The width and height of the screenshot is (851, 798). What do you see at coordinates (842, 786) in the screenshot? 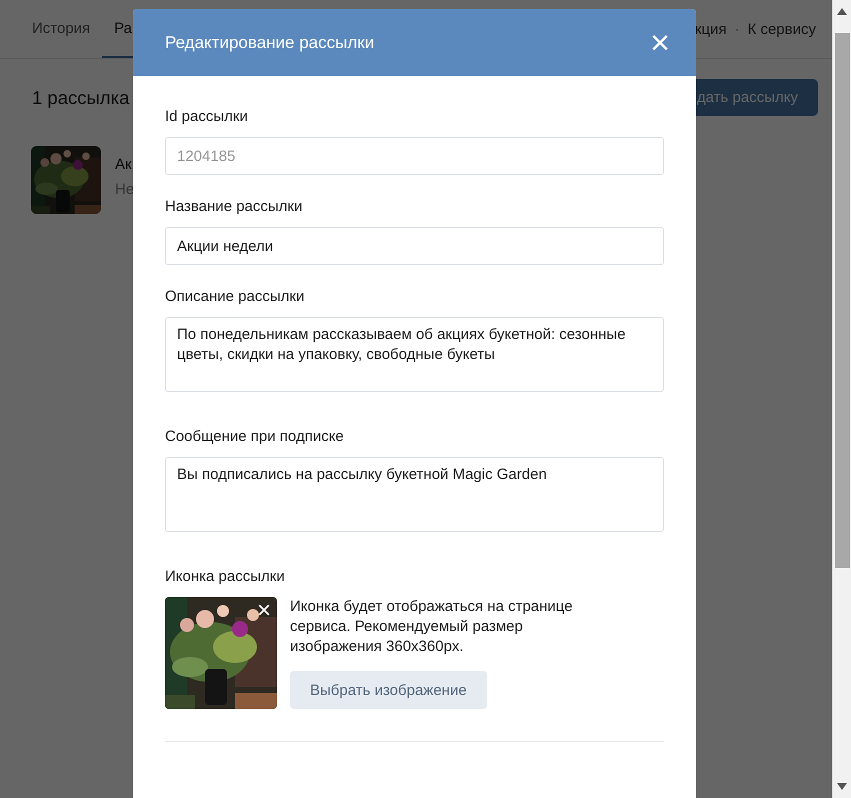
I see `scroll-down-icon` at bounding box center [842, 786].